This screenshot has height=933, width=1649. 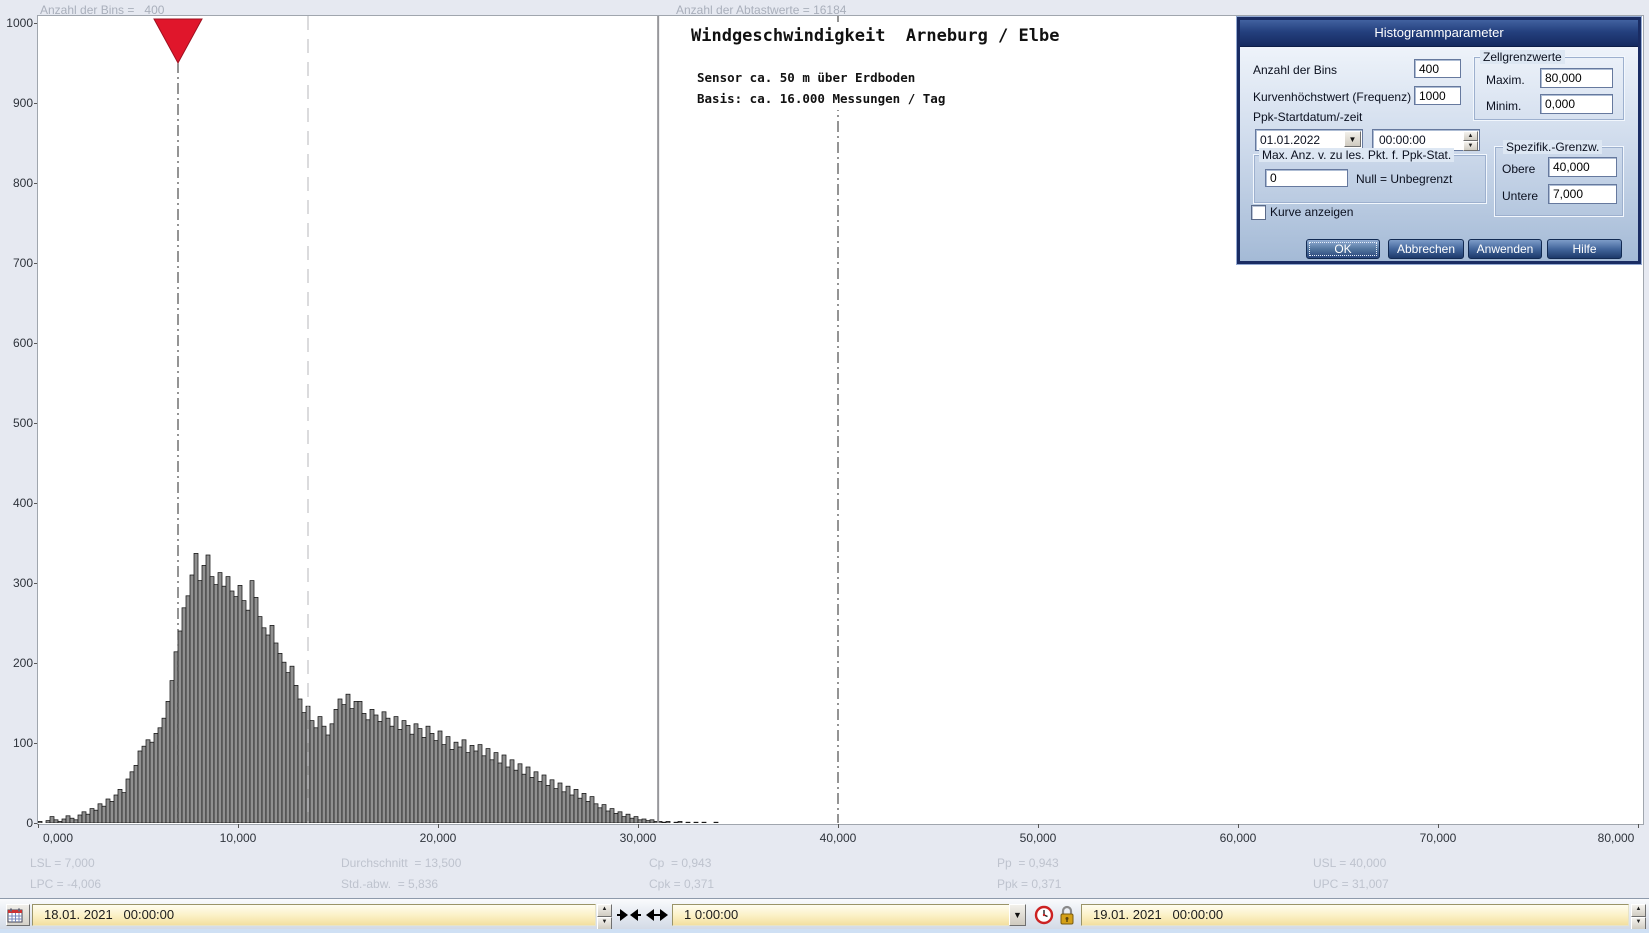 What do you see at coordinates (1352, 139) in the screenshot?
I see `ppk-date-dropdown-button: ▼` at bounding box center [1352, 139].